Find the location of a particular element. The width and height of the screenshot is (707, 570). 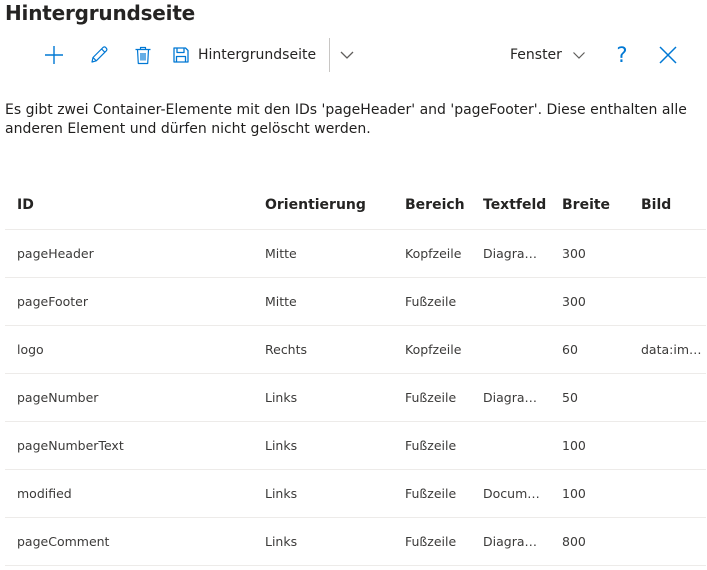

close-button is located at coordinates (668, 55).